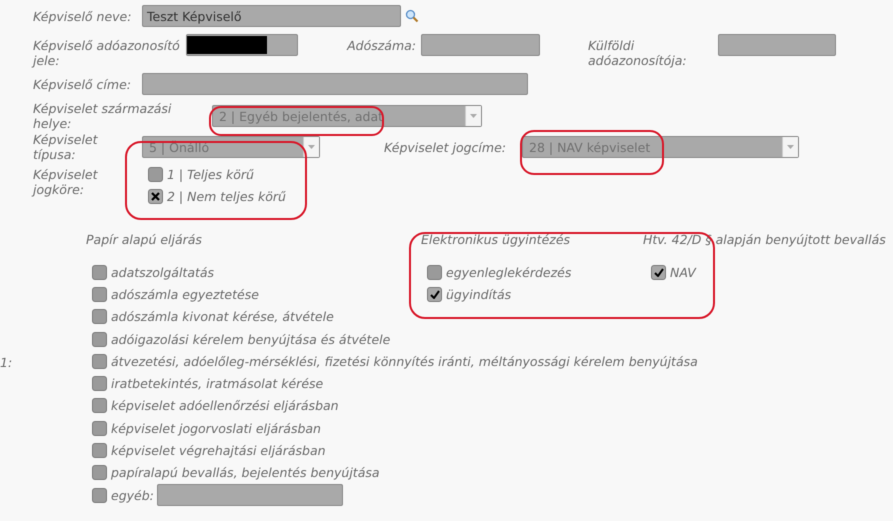  Describe the element at coordinates (335, 84) in the screenshot. I see `address-input-field` at that location.